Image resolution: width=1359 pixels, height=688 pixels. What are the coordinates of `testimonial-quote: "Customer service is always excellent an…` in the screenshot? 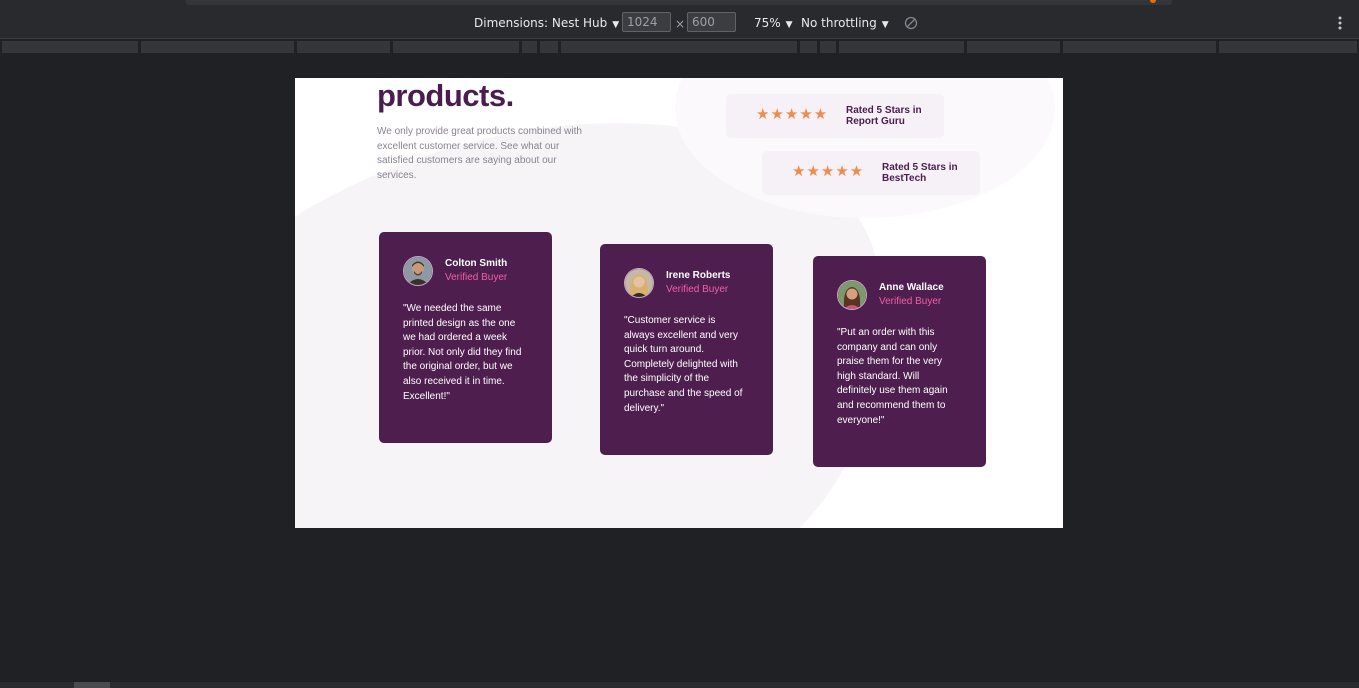 It's located at (683, 364).